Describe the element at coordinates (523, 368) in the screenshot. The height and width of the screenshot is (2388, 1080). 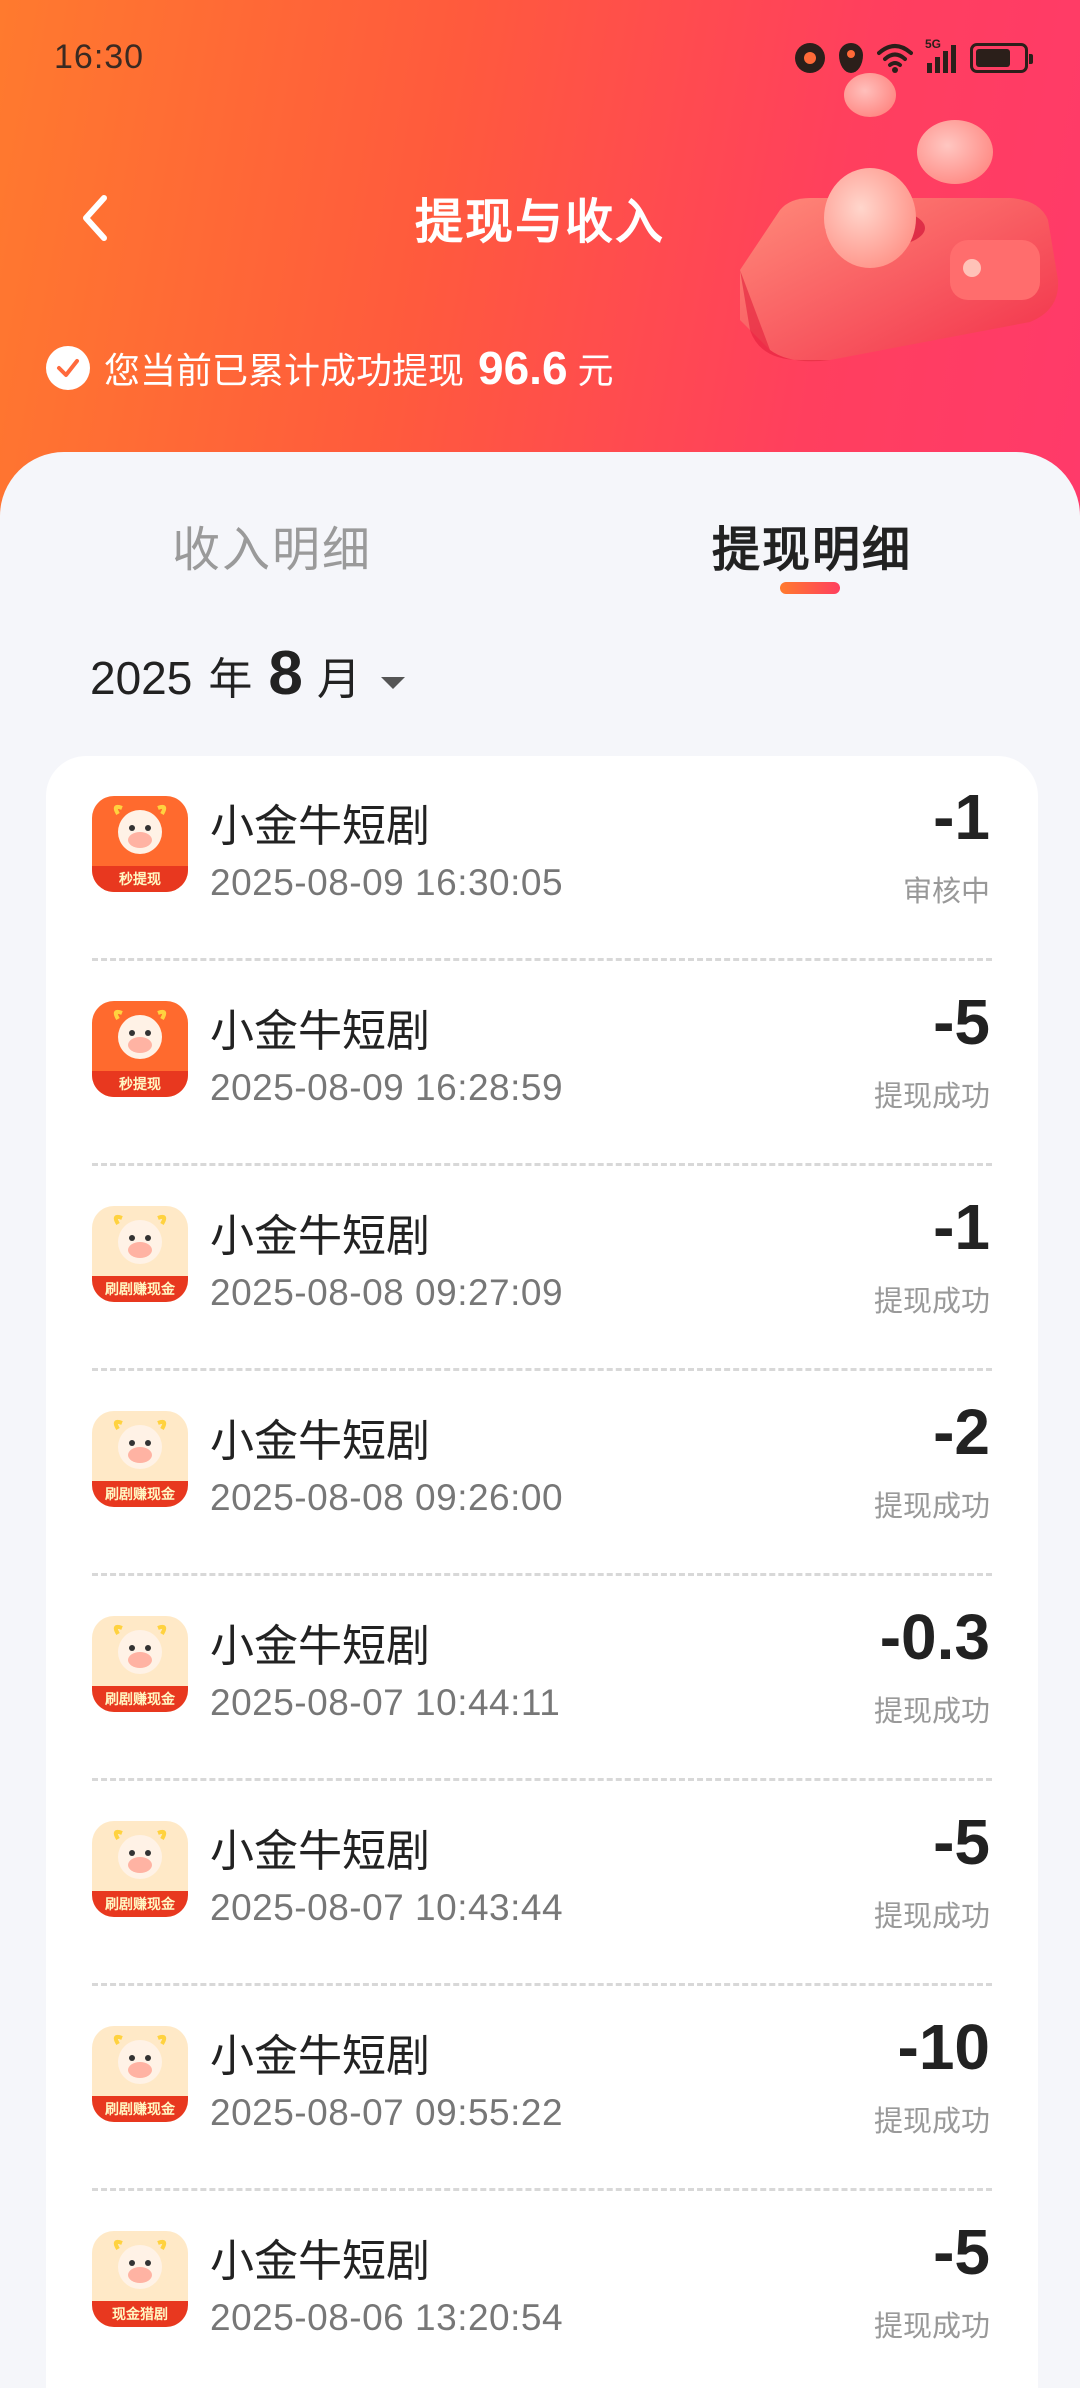
I see `summary-amount: 96.6` at that location.